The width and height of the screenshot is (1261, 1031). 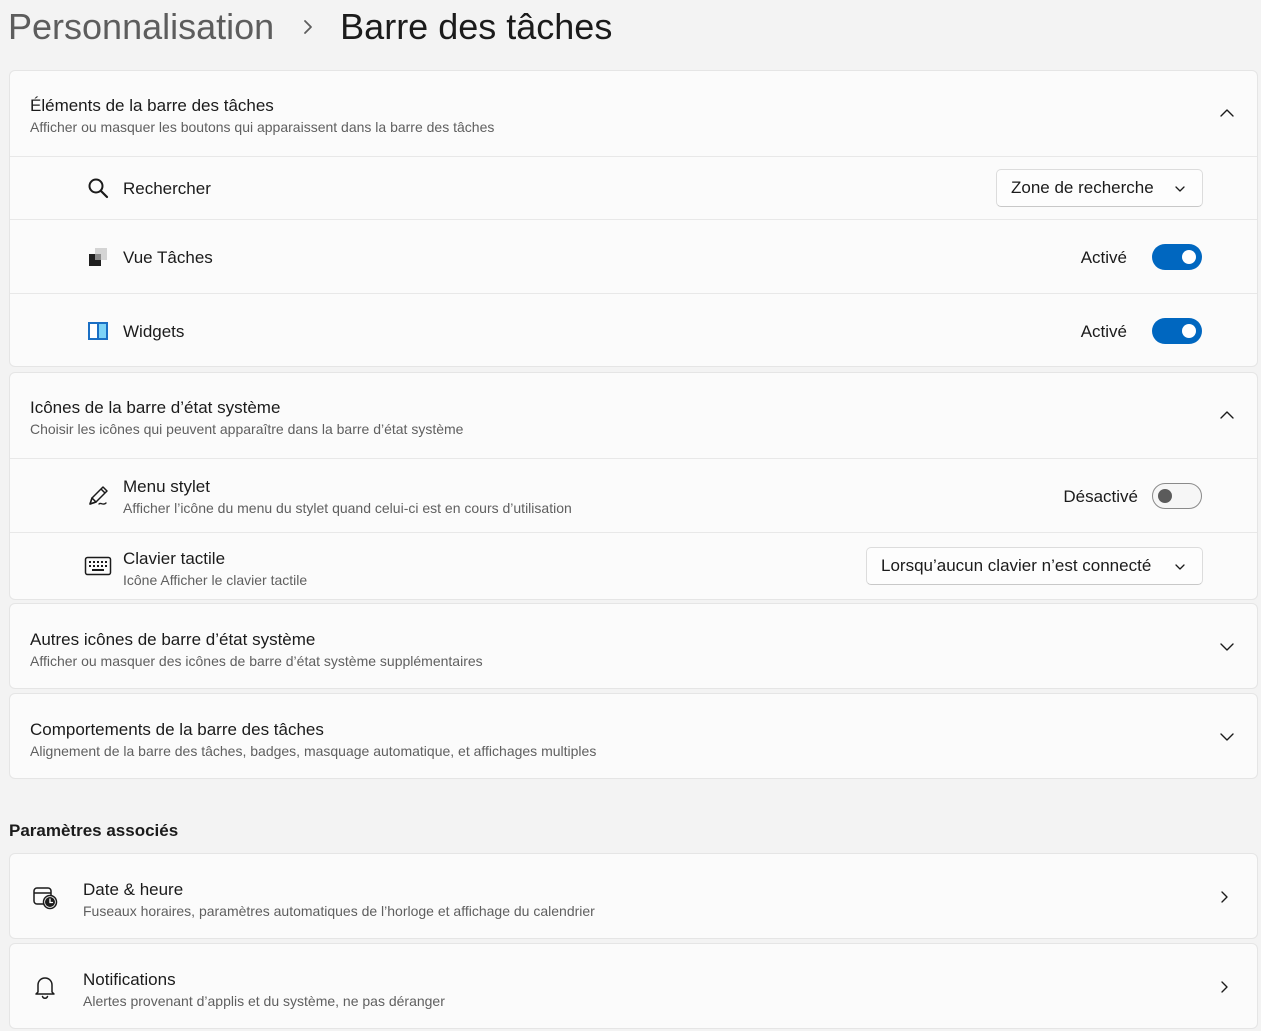 I want to click on other-tray-icons-title: Autres icônes de barre d’état système, so click(x=173, y=639).